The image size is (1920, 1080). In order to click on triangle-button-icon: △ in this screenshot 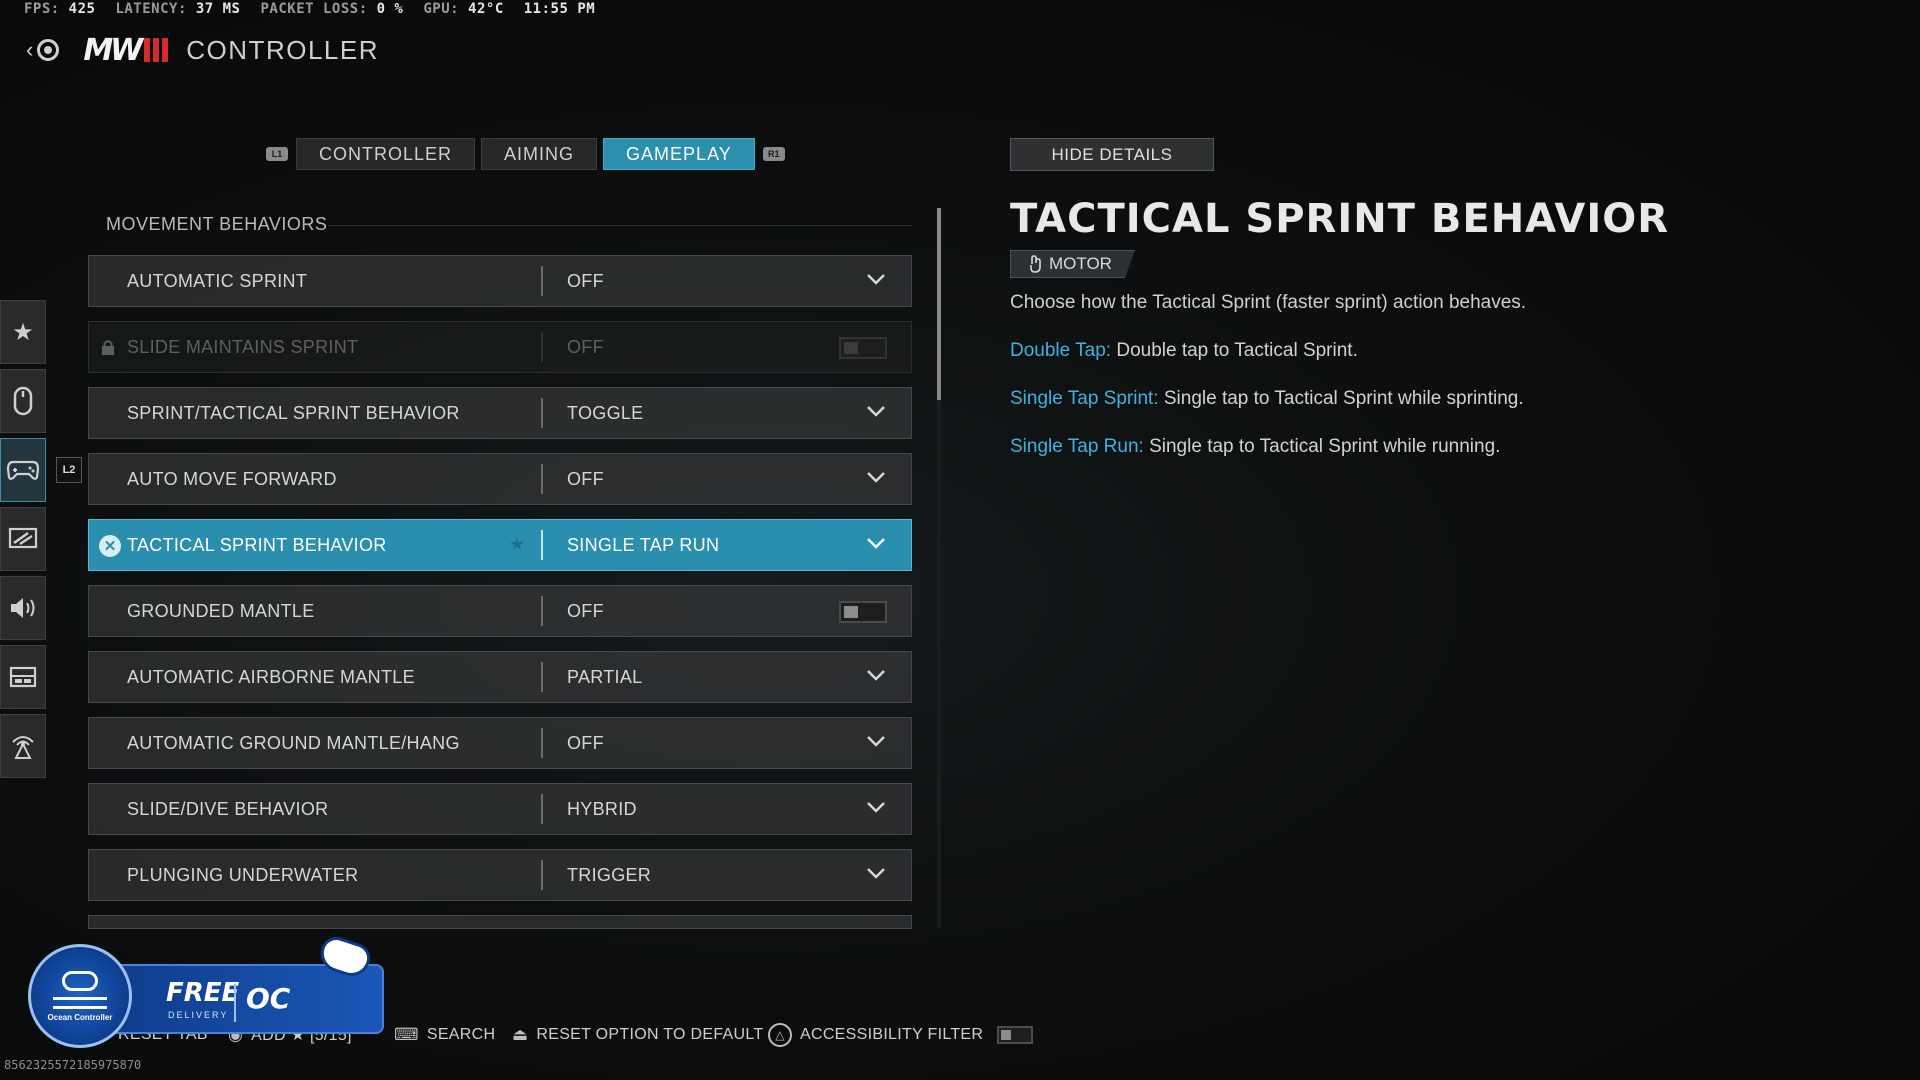, I will do `click(780, 1035)`.